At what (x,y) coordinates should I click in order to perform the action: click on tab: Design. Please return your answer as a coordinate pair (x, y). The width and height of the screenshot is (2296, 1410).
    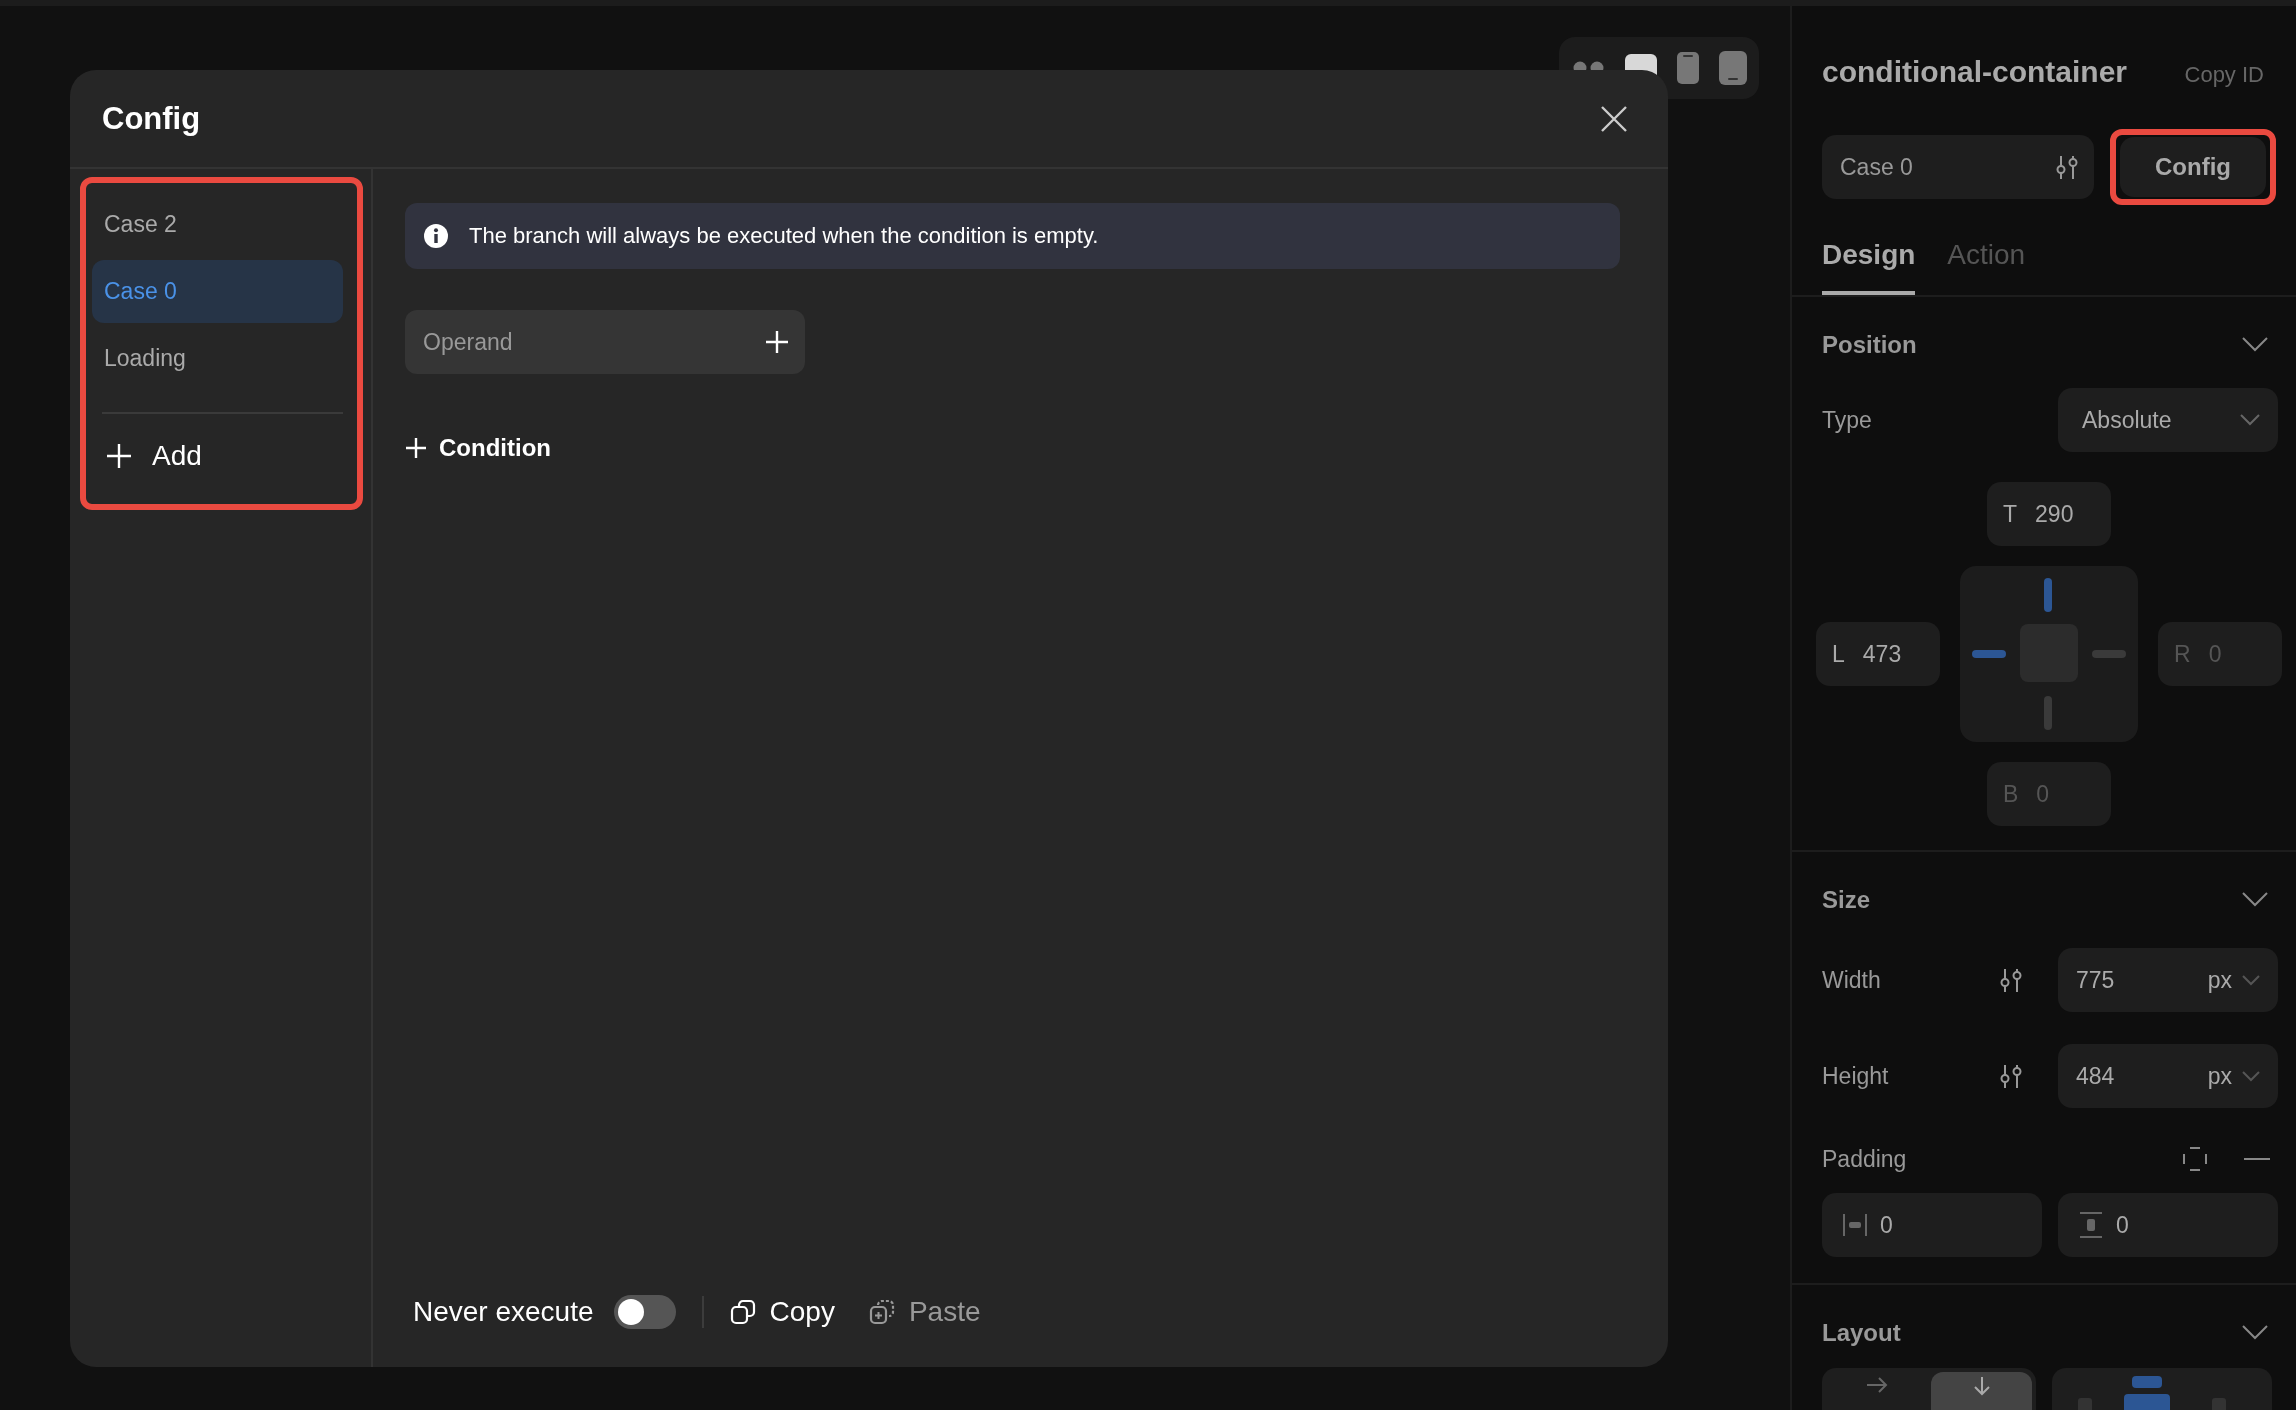
    Looking at the image, I should click on (1869, 267).